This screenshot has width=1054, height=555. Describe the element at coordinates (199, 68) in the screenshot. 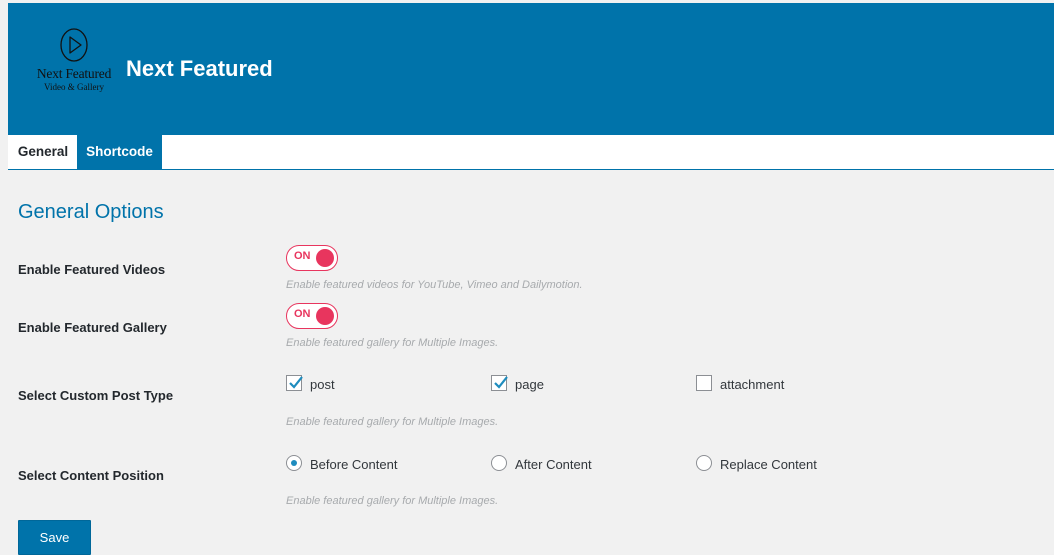

I see `app-title: Next Featured` at that location.